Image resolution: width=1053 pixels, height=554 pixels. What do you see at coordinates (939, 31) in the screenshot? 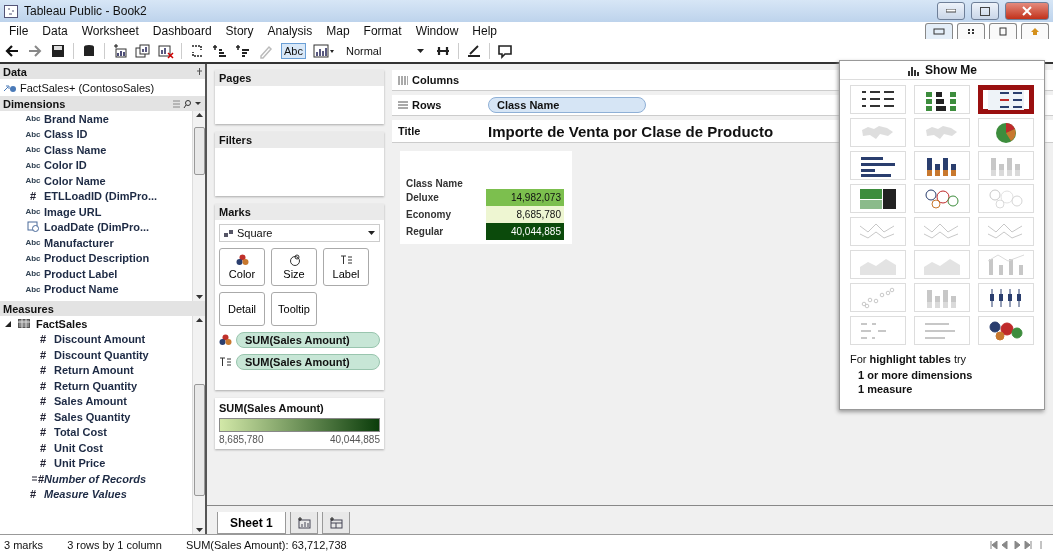
I see `wide-rectangle-icon` at bounding box center [939, 31].